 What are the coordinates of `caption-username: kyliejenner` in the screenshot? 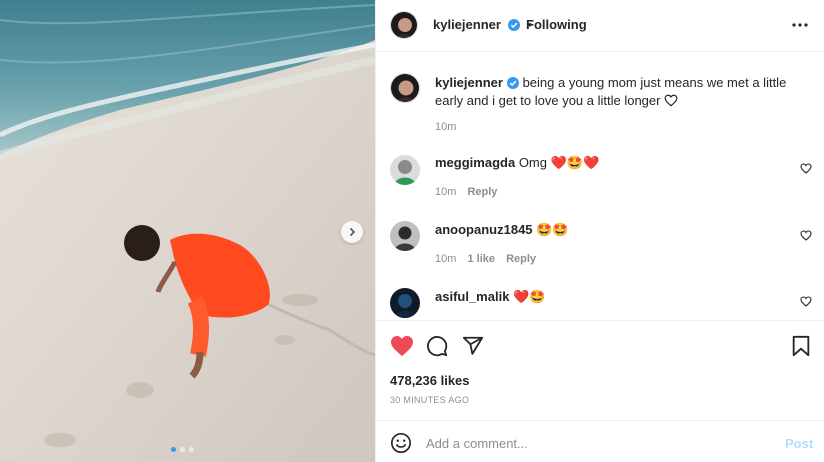 It's located at (469, 82).